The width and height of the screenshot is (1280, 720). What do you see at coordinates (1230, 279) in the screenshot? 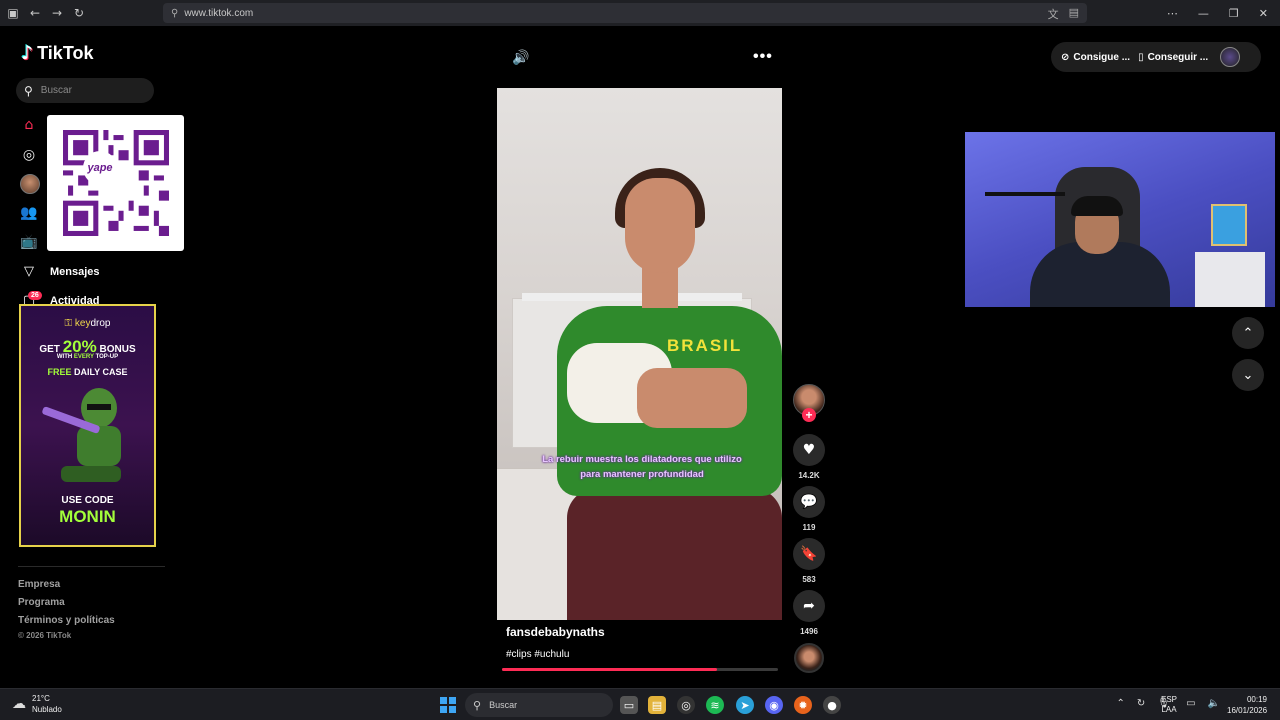
I see `webcam-cabinet` at bounding box center [1230, 279].